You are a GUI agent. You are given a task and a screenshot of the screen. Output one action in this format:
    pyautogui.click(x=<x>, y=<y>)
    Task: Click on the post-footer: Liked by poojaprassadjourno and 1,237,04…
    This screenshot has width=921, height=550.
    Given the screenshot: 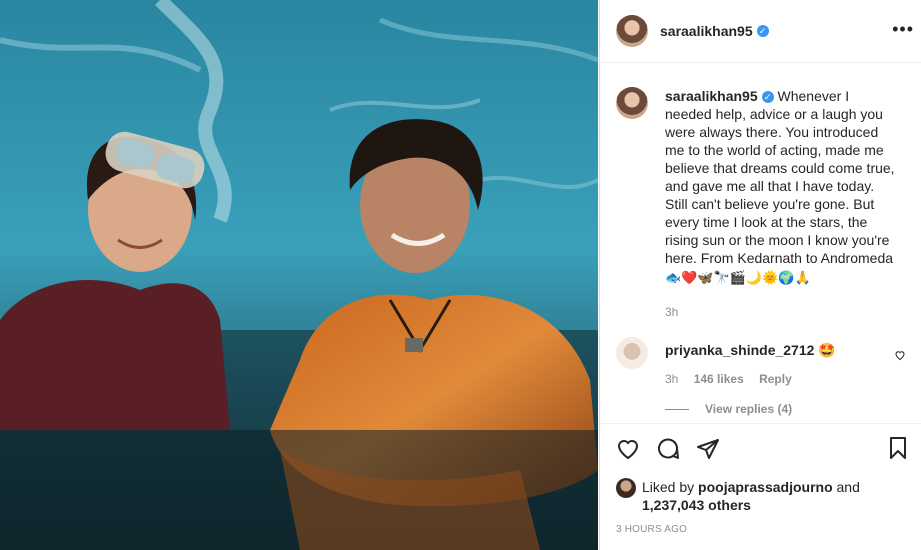 What is the action you would take?
    pyautogui.click(x=760, y=486)
    